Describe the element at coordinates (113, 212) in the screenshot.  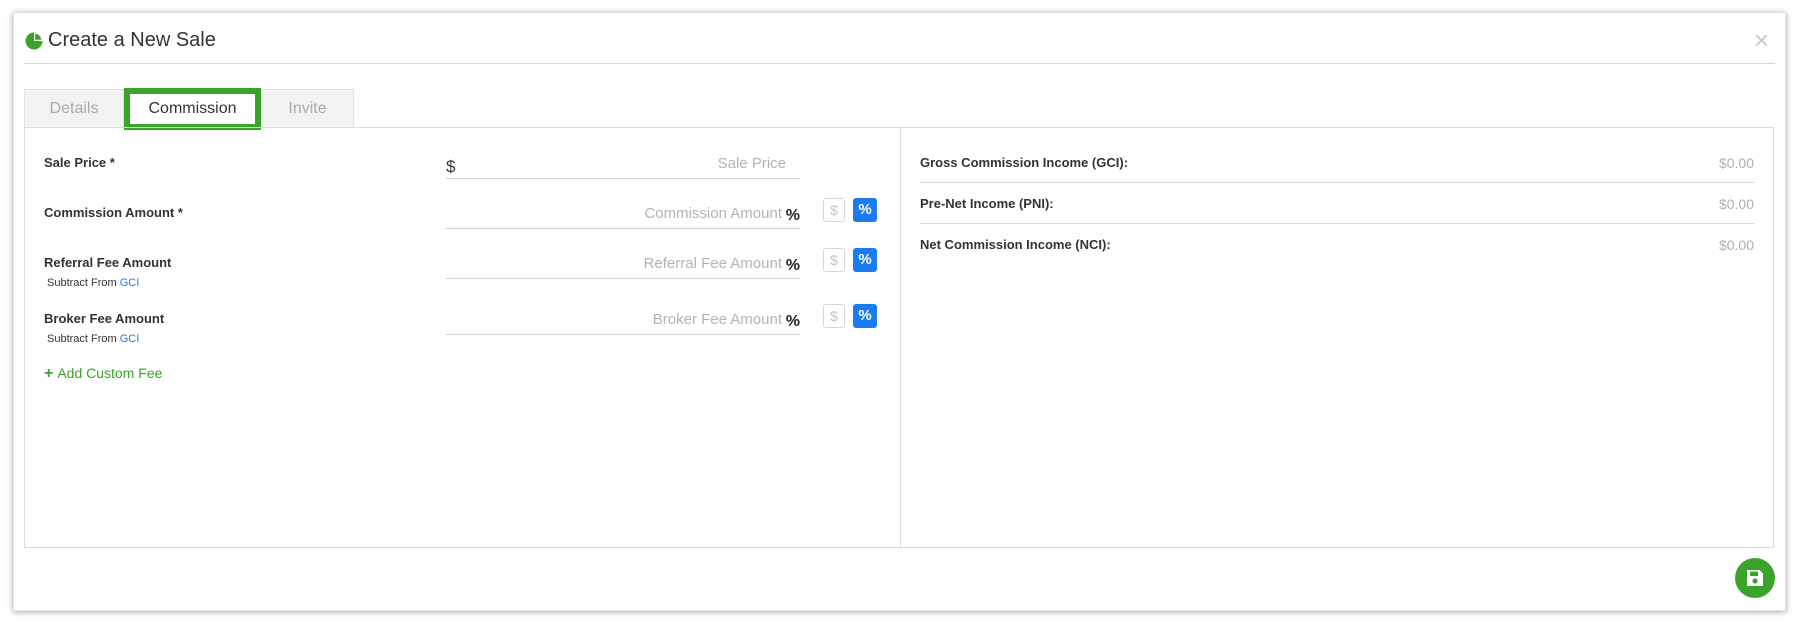
I see `commission-amount-label: Commission Amount *` at that location.